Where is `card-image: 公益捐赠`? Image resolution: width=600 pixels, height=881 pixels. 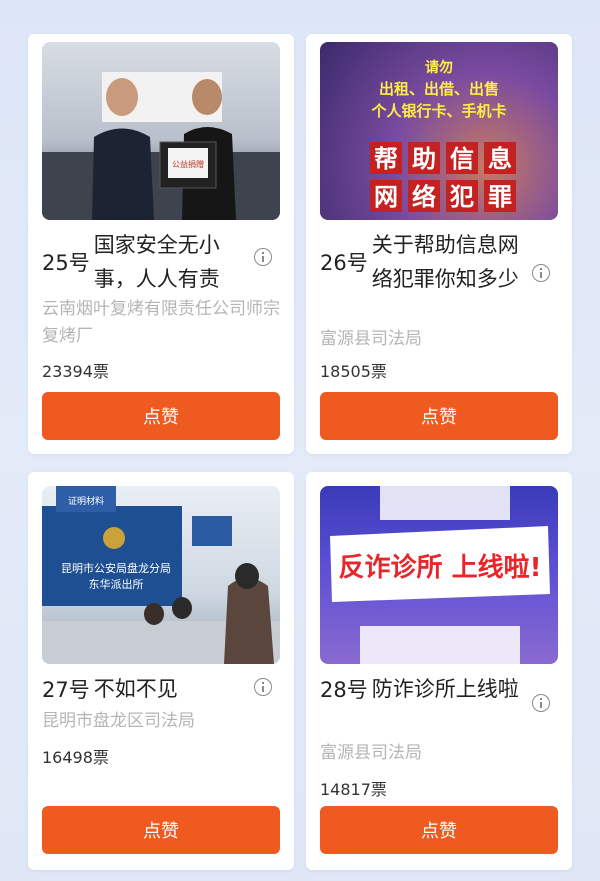 card-image: 公益捐赠 is located at coordinates (161, 131).